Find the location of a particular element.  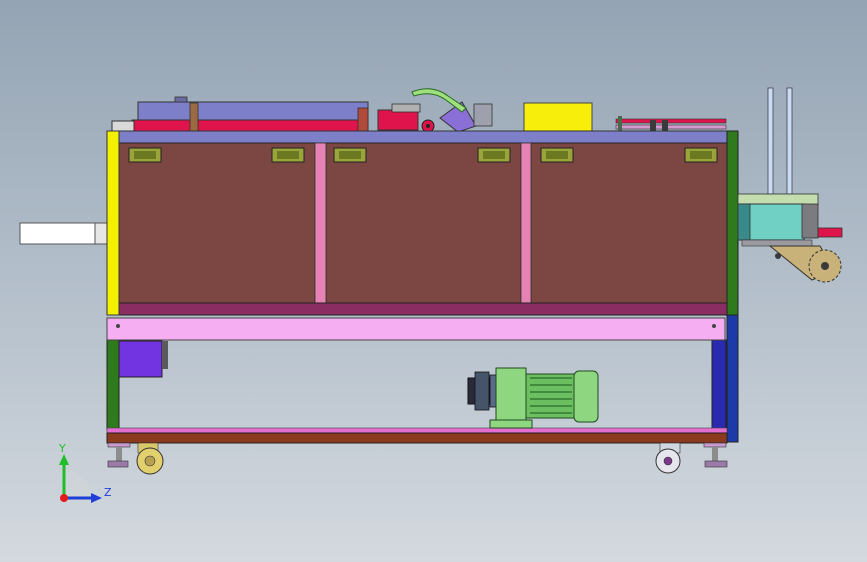

casters is located at coordinates (408, 458).